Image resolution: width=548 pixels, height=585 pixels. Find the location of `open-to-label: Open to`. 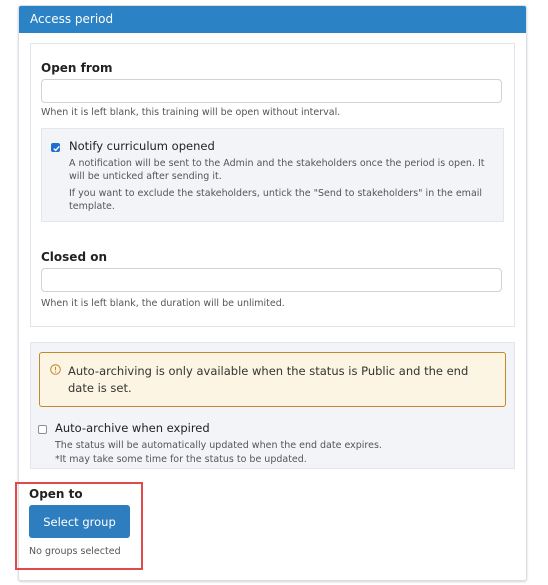

open-to-label: Open to is located at coordinates (56, 494).